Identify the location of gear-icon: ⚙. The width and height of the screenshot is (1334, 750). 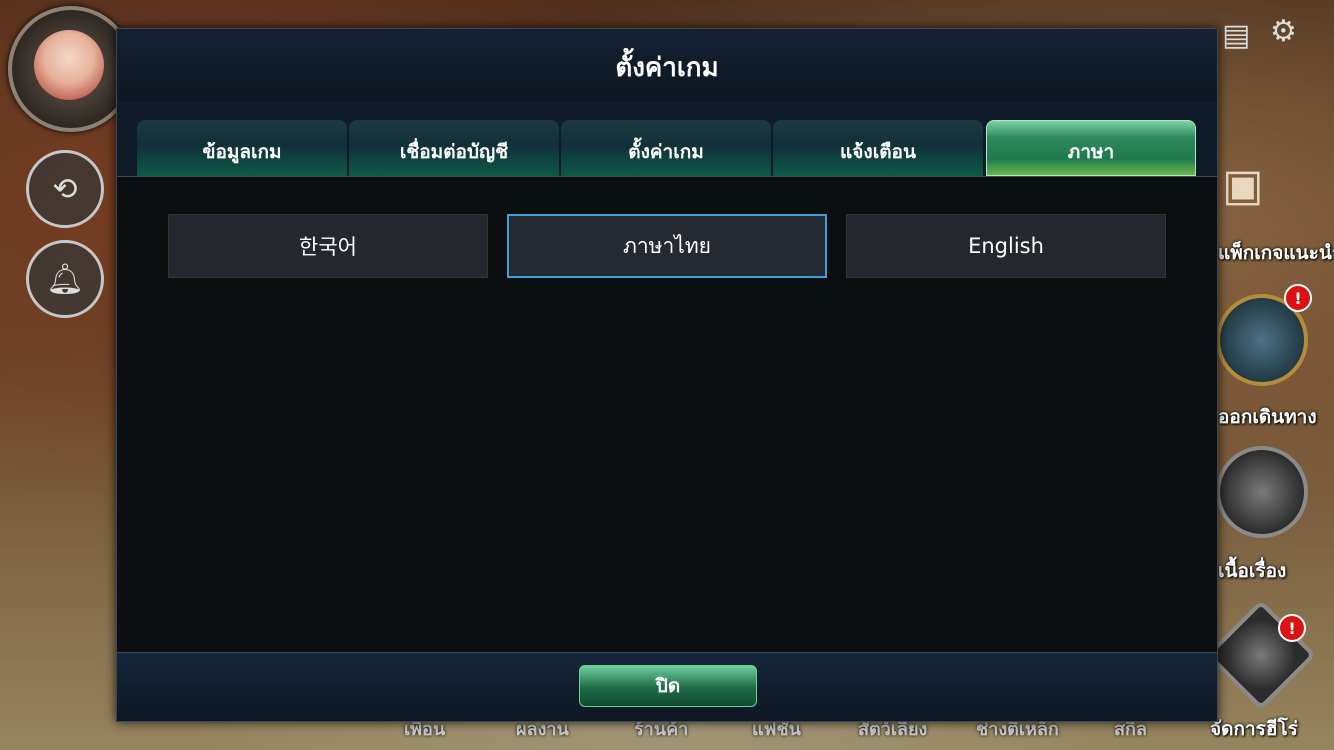
(1283, 31).